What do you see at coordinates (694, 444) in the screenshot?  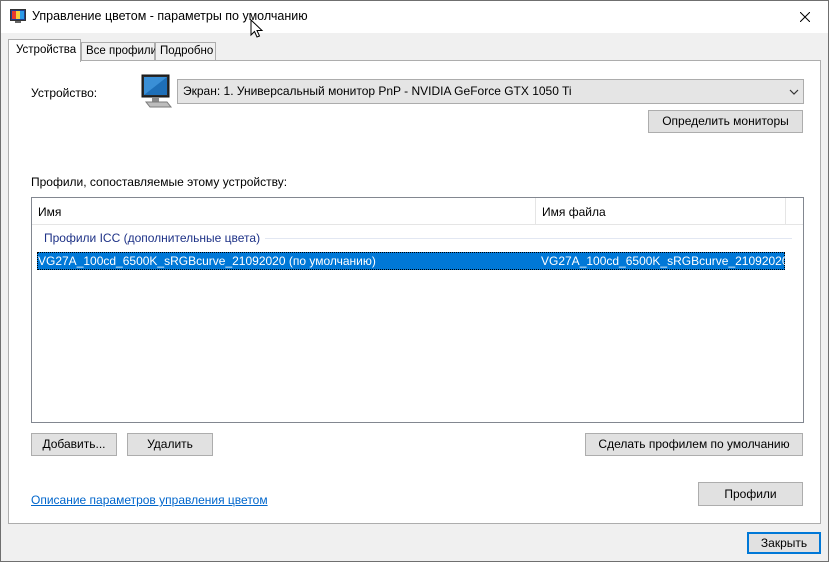 I see `set-default-profile-button: Сделать профилем по умолчанию` at bounding box center [694, 444].